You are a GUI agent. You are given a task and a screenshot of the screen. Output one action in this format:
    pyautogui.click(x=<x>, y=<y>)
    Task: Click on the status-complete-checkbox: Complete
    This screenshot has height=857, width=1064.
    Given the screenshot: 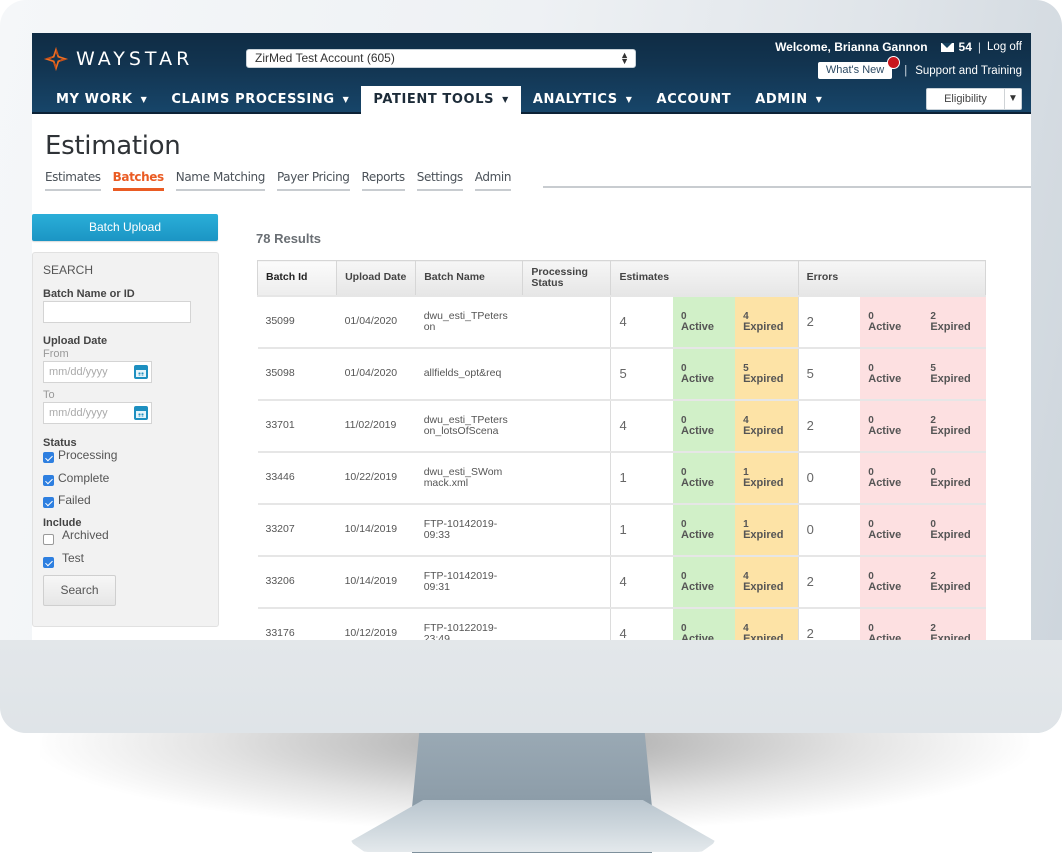 What is the action you would take?
    pyautogui.click(x=76, y=478)
    